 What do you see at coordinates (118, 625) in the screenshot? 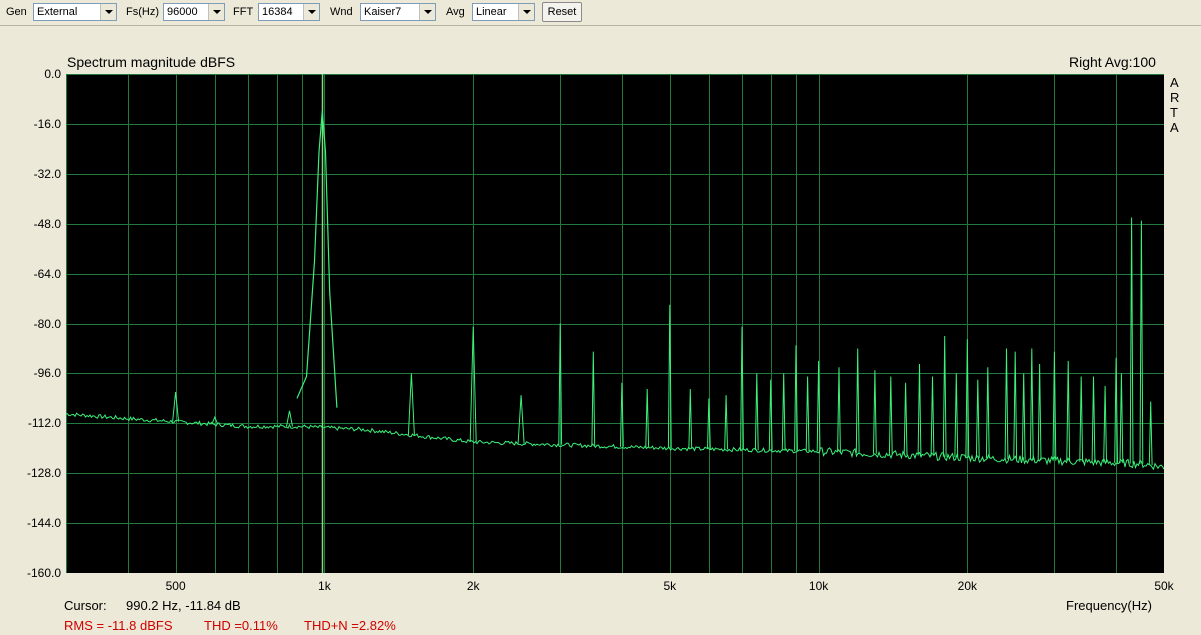
I see `rms-readout: RMS = -11.8 dBFS` at bounding box center [118, 625].